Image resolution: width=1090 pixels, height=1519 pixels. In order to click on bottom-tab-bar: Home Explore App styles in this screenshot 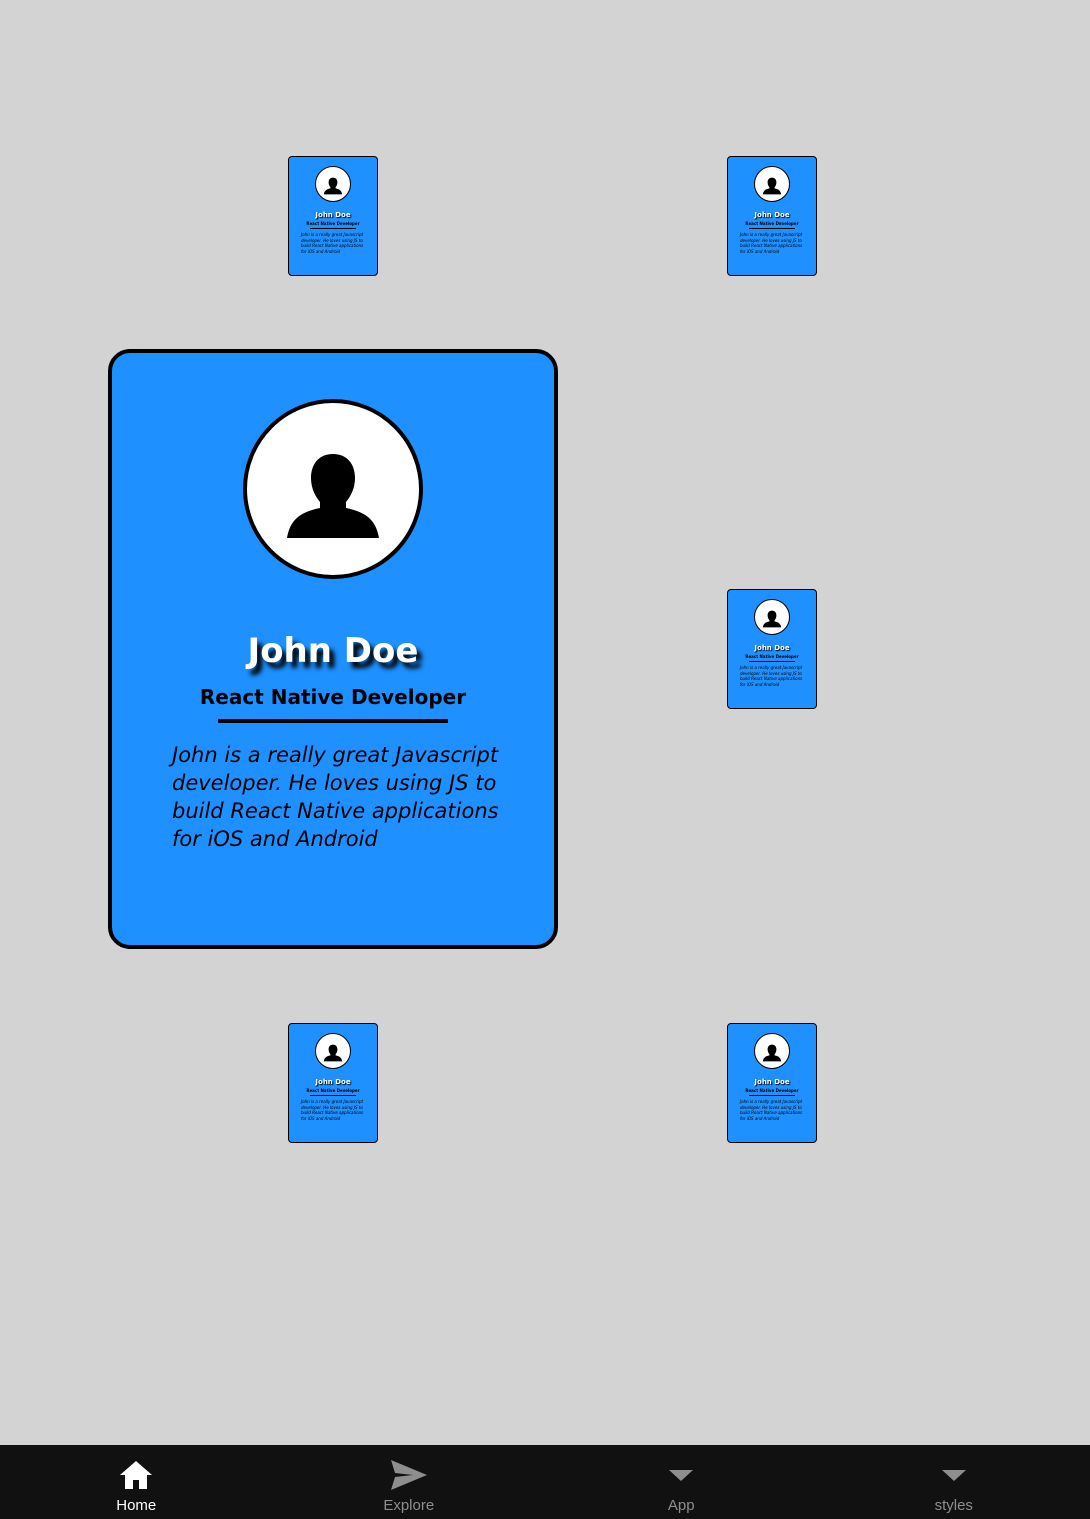, I will do `click(545, 1482)`.